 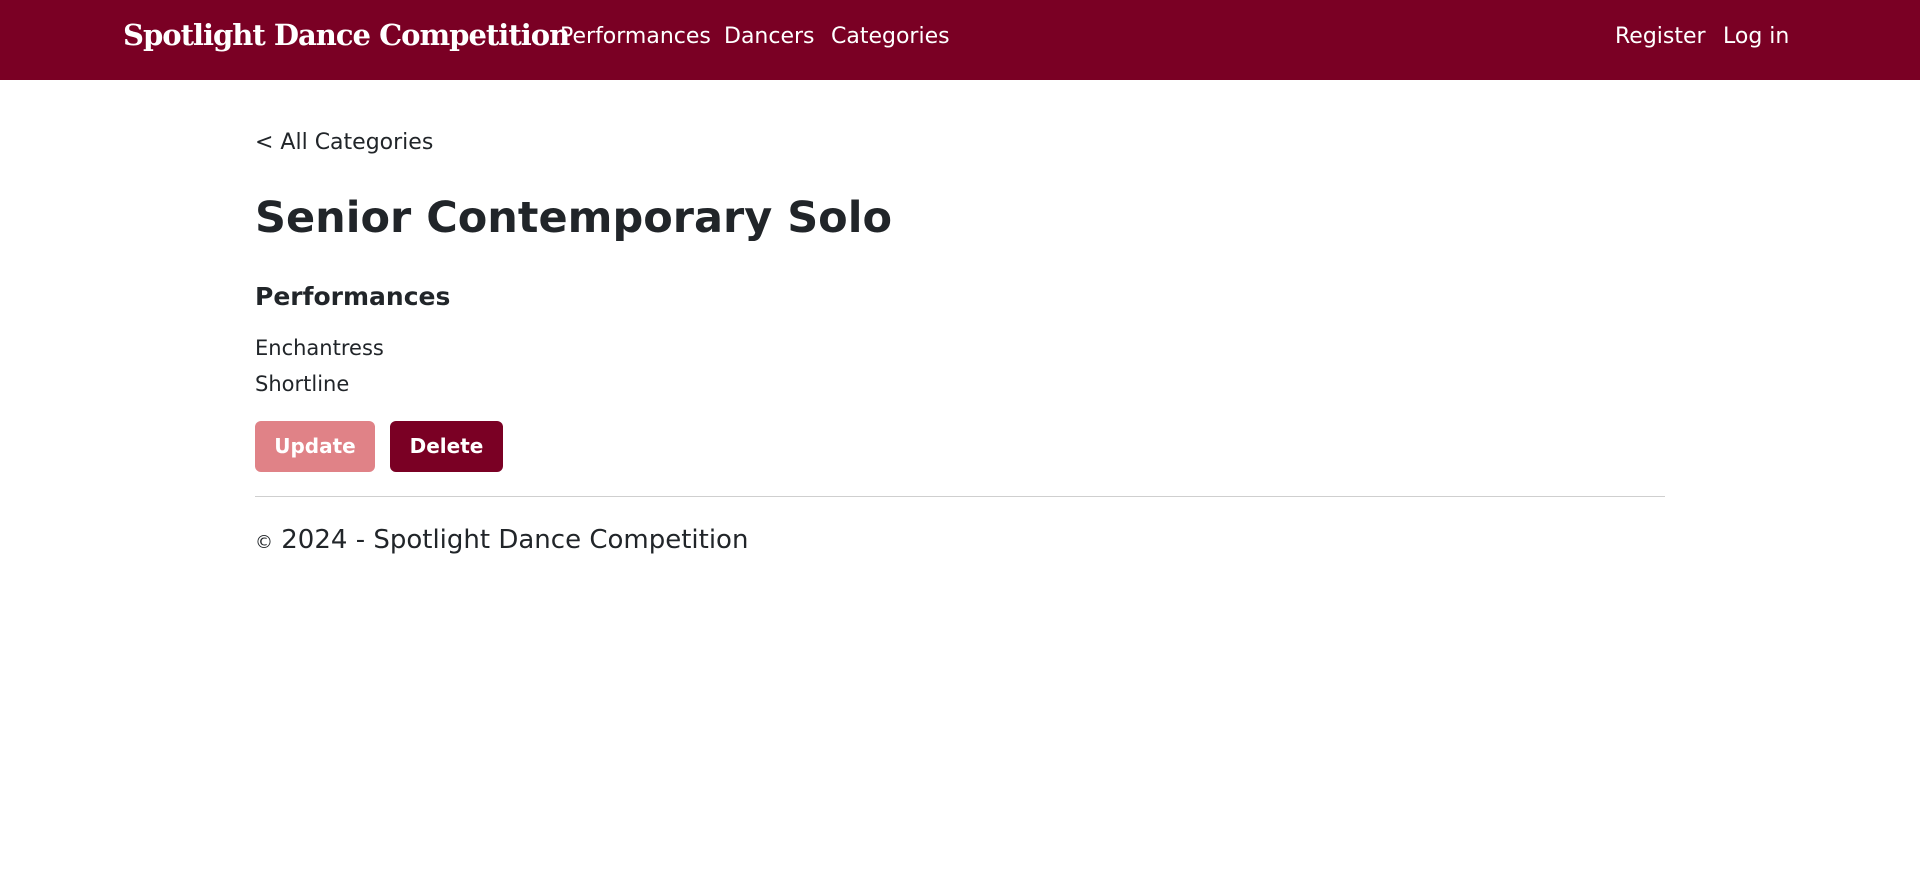 What do you see at coordinates (960, 496) in the screenshot?
I see `footer-divider` at bounding box center [960, 496].